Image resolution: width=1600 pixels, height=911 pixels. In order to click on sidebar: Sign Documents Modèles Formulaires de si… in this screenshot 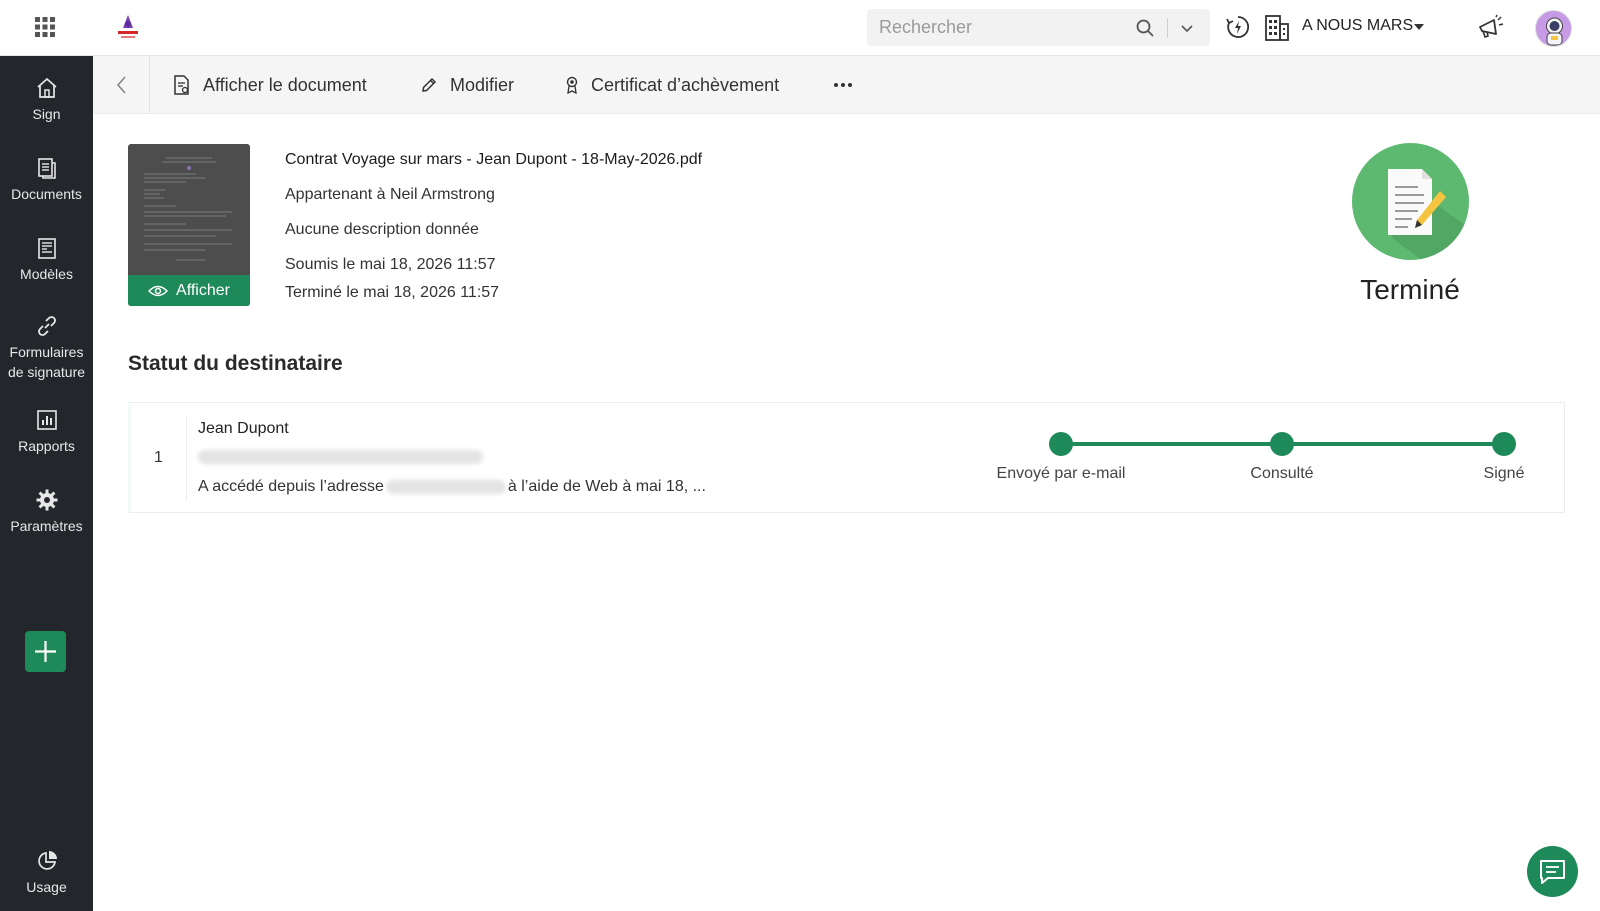, I will do `click(46, 483)`.